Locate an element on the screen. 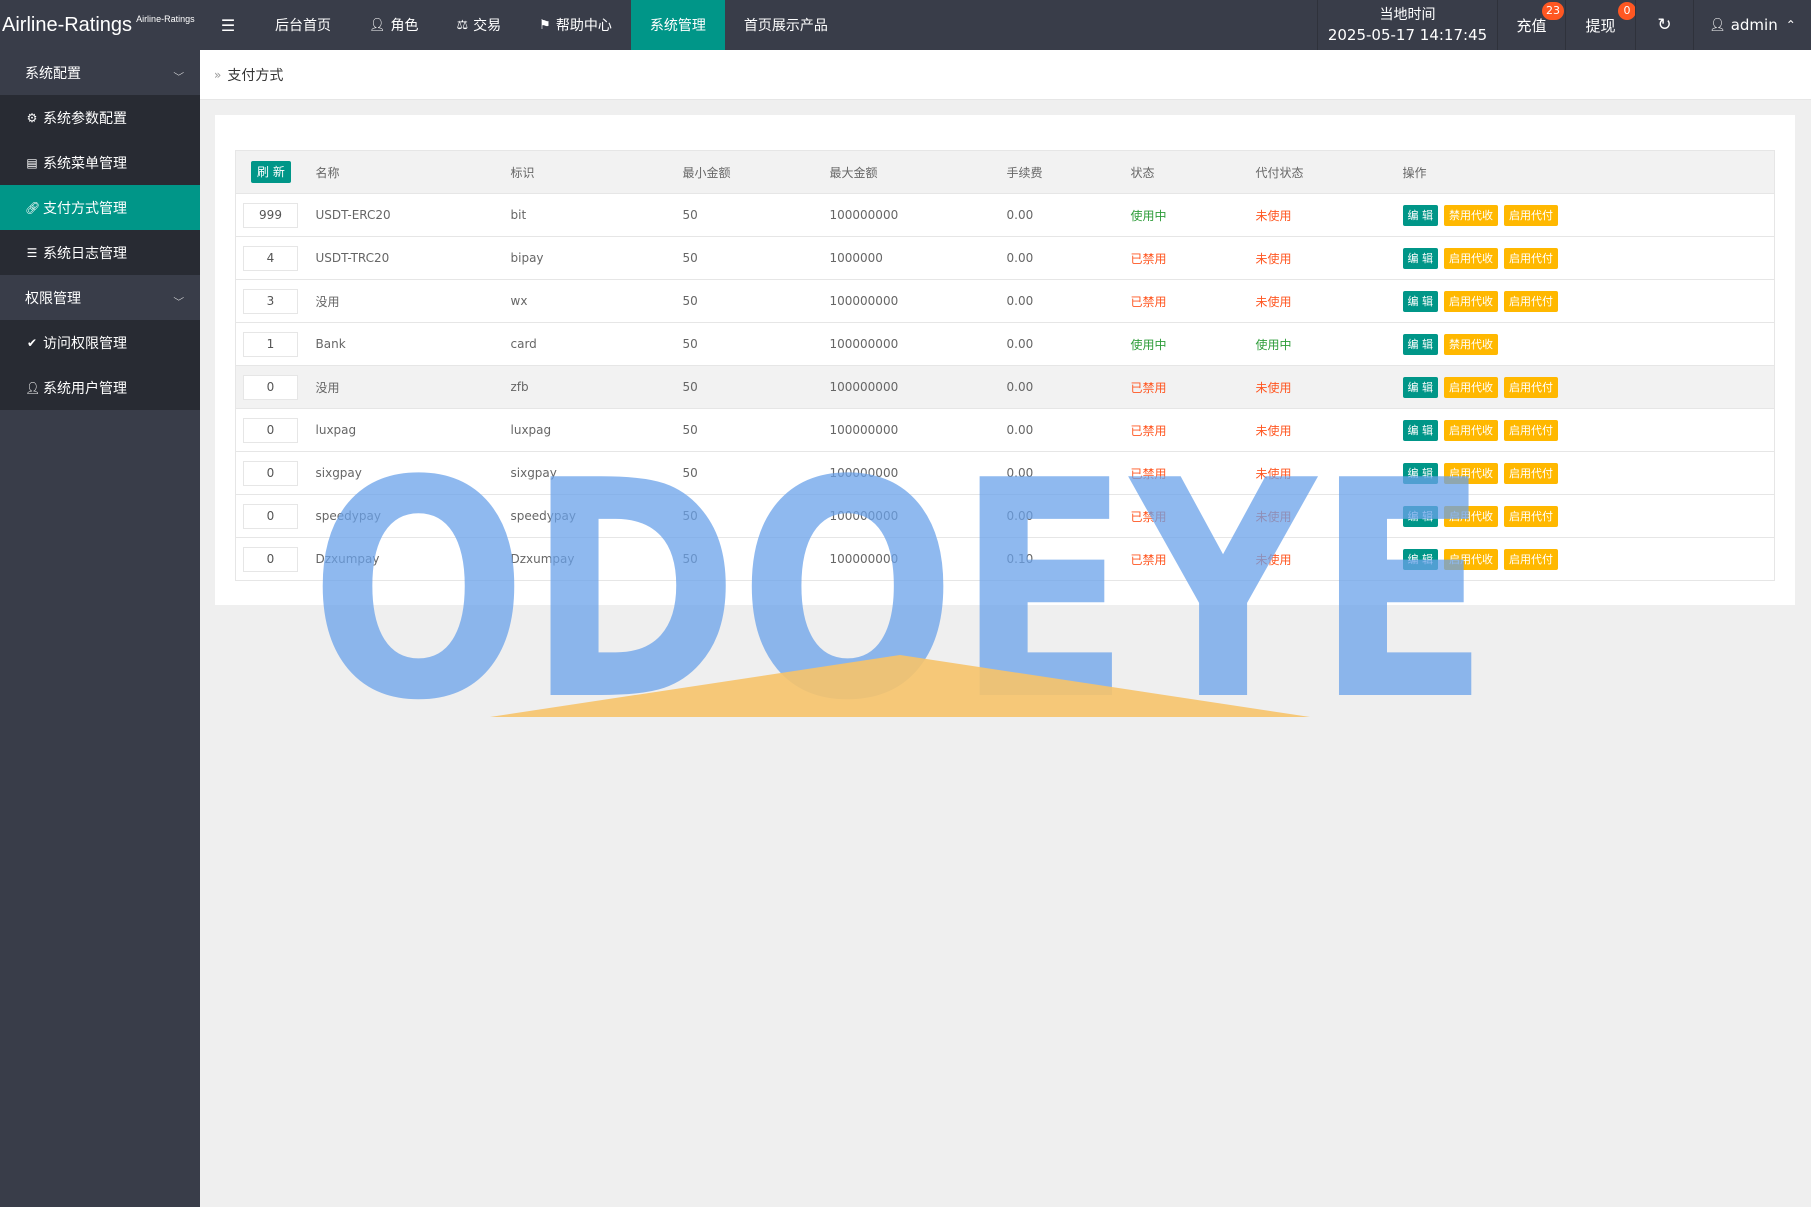 This screenshot has width=1811, height=1207. nav-item-5: 首页展示产品 is located at coordinates (786, 25).